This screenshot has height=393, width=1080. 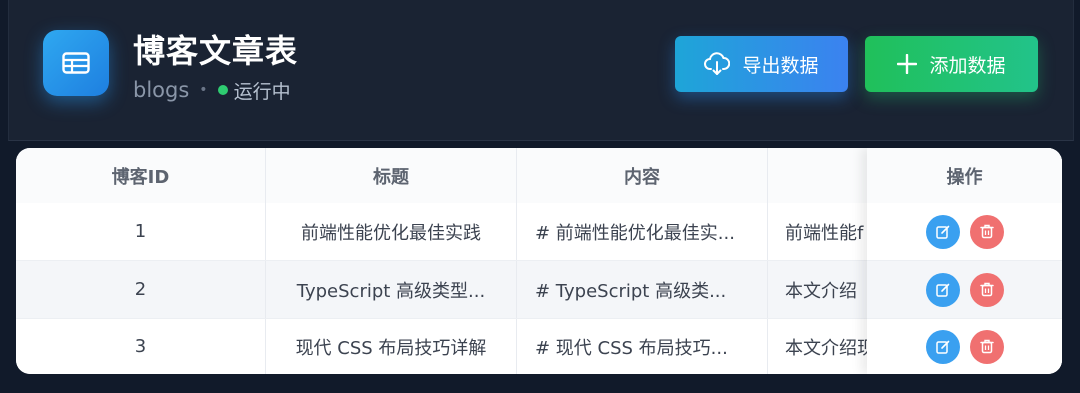 I want to click on column-header-summary, so click(x=818, y=175).